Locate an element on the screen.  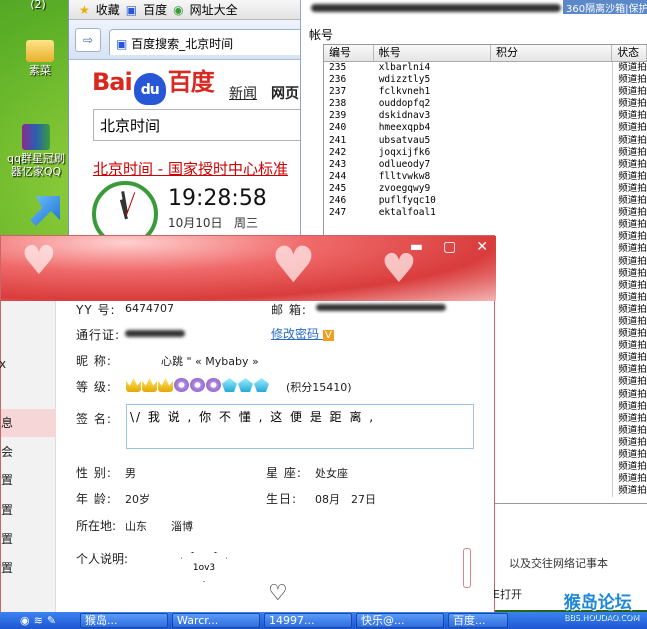
heart-text: 1ov3 is located at coordinates (204, 568).